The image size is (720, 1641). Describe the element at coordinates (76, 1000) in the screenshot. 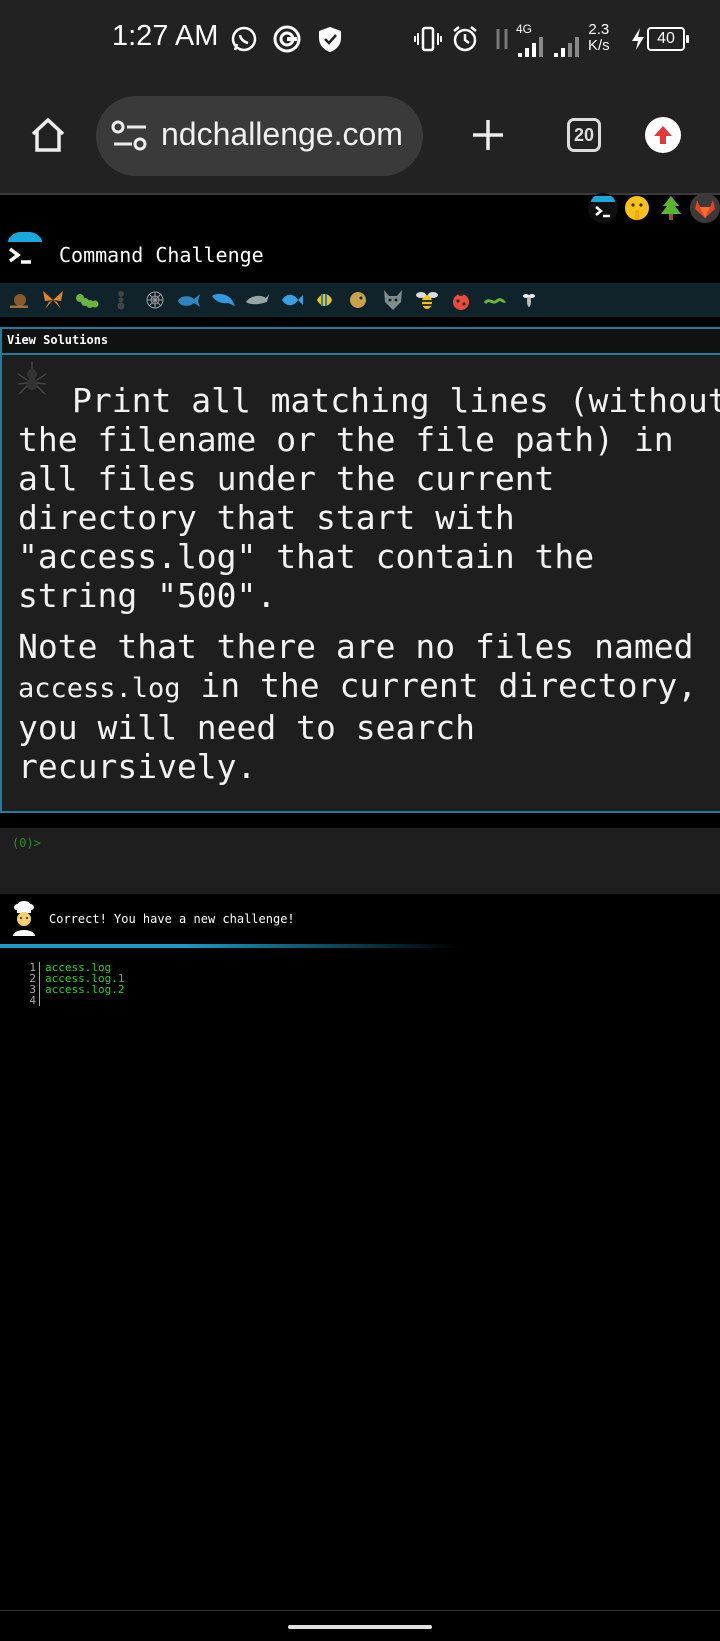

I see `output-line: 4` at that location.